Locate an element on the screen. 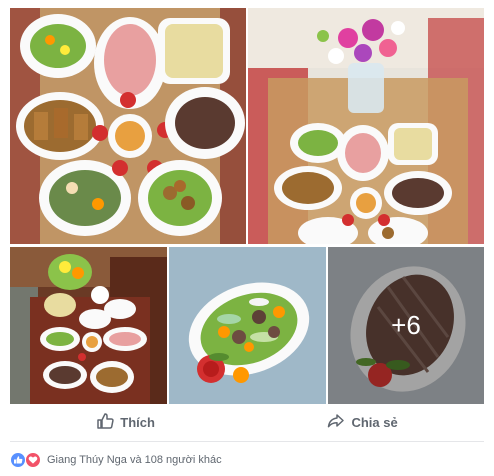  like-label: Thích is located at coordinates (137, 422).